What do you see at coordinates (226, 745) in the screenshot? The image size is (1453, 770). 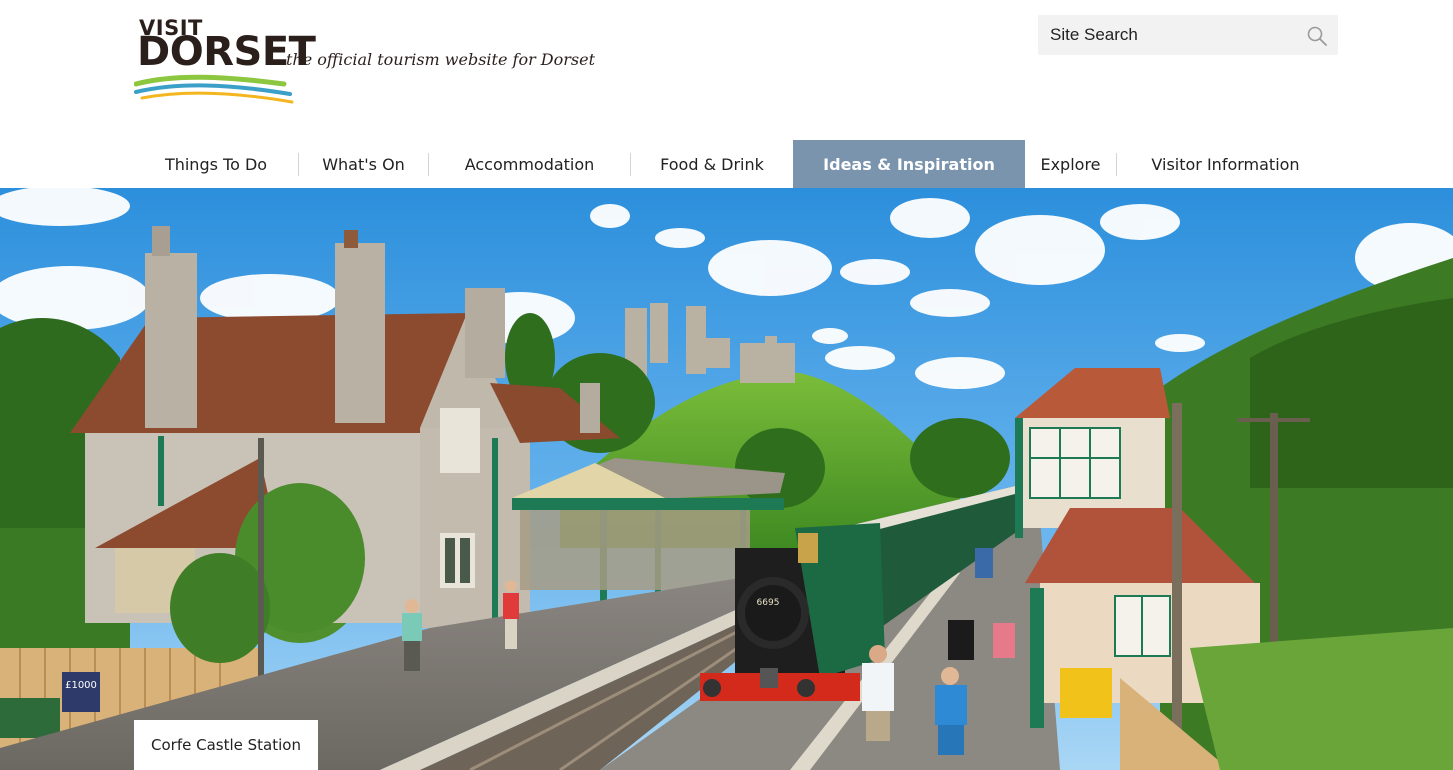 I see `hero-caption: Corfe Castle Station` at bounding box center [226, 745].